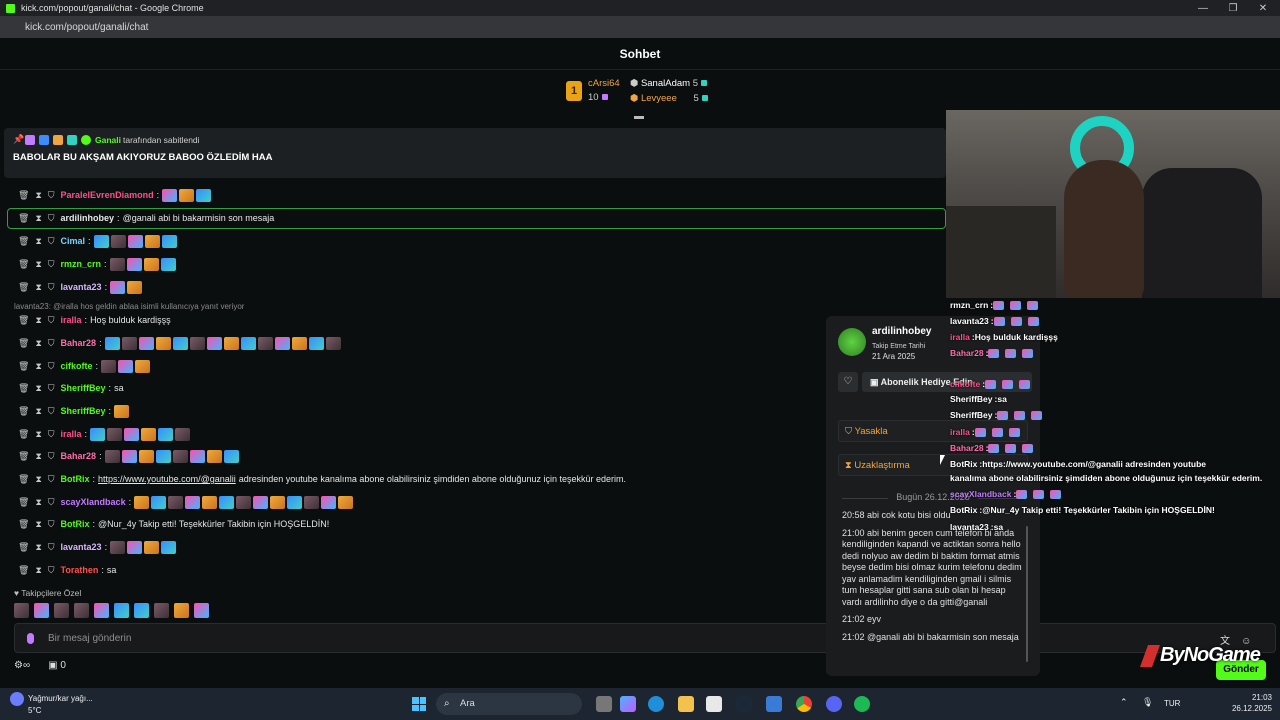 The image size is (1280, 720). What do you see at coordinates (1124, 702) in the screenshot?
I see `tray-overflow-icon: ⌃` at bounding box center [1124, 702].